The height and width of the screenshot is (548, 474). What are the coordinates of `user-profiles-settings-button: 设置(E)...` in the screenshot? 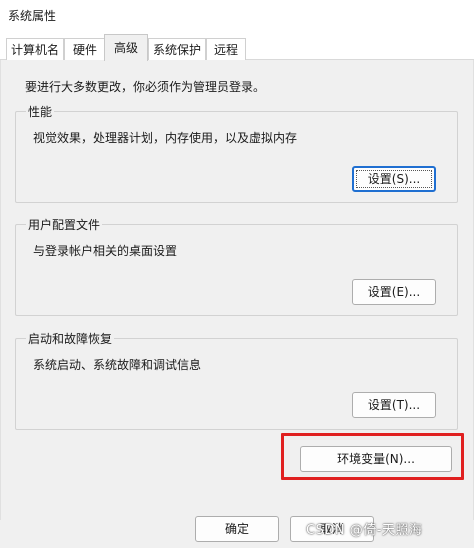 It's located at (394, 292).